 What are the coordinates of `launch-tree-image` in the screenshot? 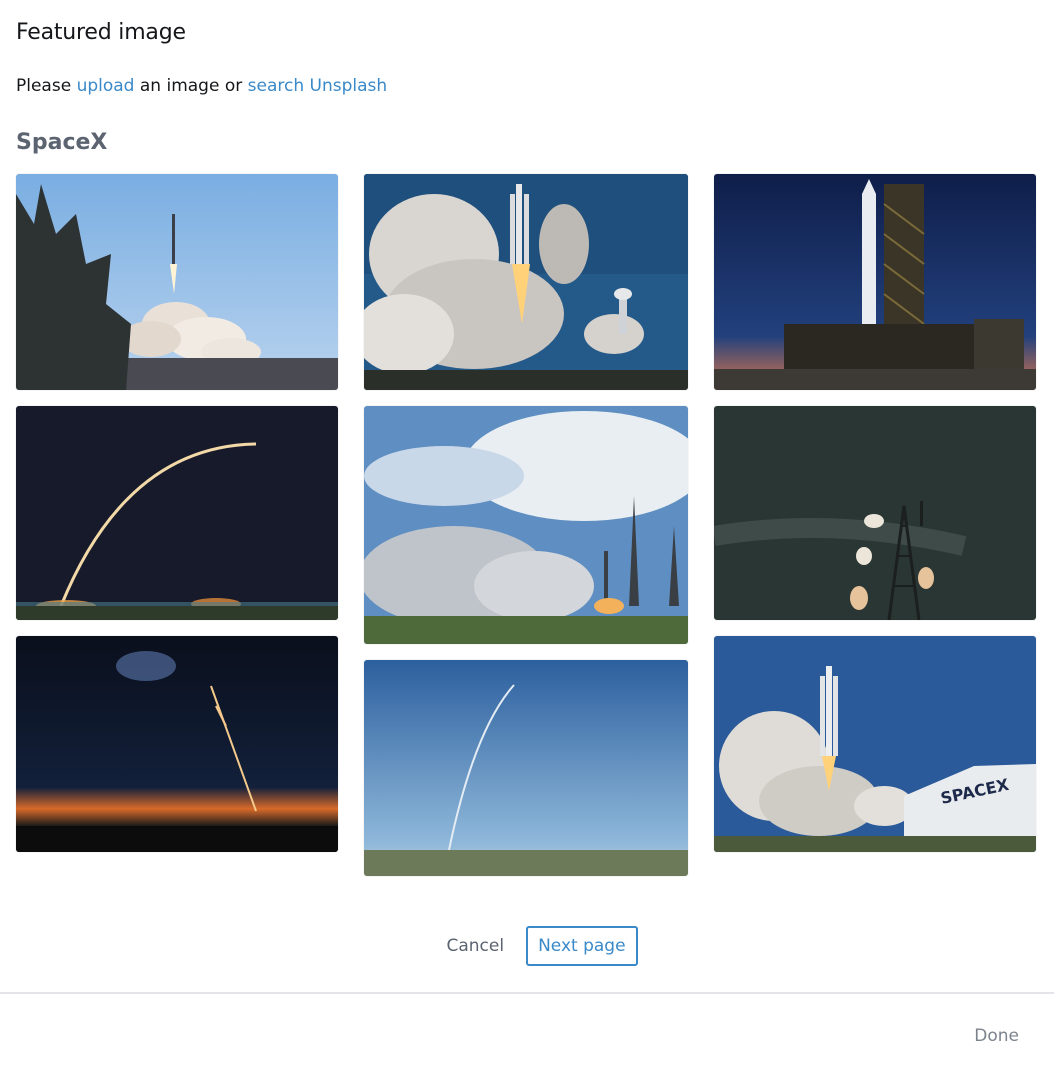 It's located at (177, 282).